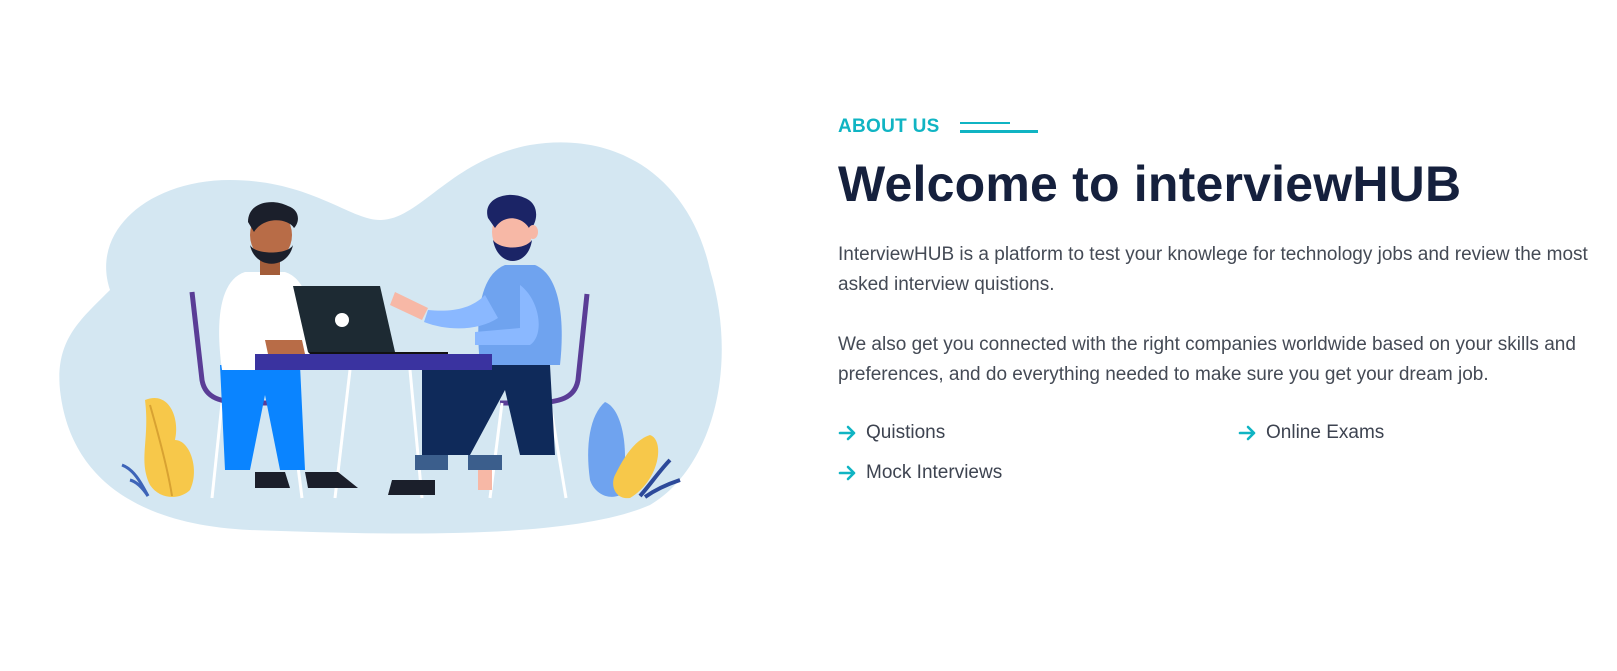 The height and width of the screenshot is (671, 1617). I want to click on eyebrow-decoration, so click(998, 127).